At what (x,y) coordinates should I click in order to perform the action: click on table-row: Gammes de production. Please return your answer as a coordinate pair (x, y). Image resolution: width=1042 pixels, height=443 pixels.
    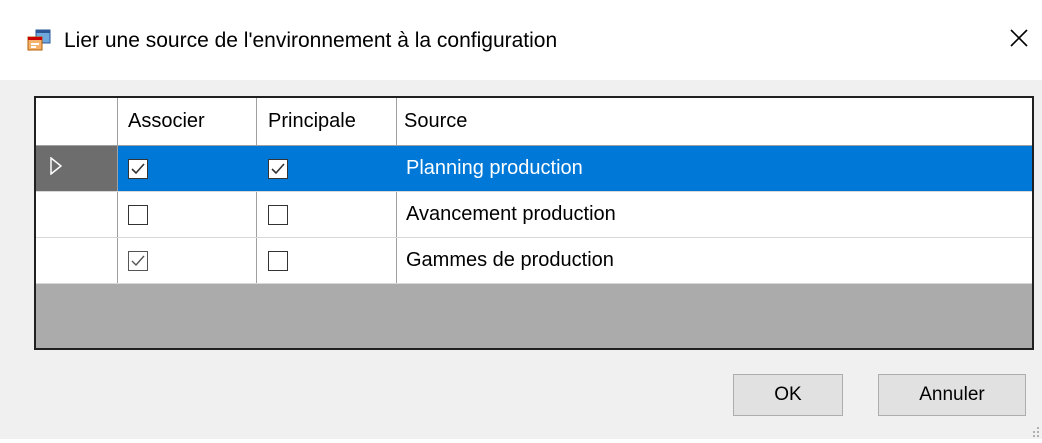
    Looking at the image, I should click on (534, 261).